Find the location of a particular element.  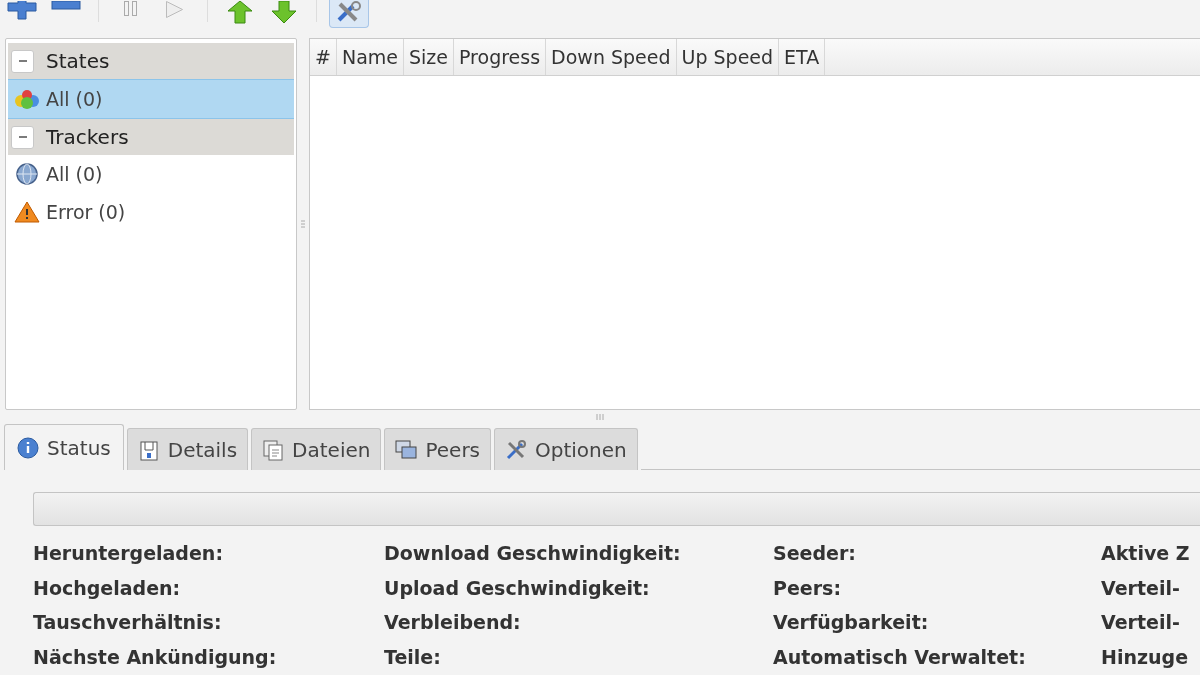

group-header: States is located at coordinates (151, 61).